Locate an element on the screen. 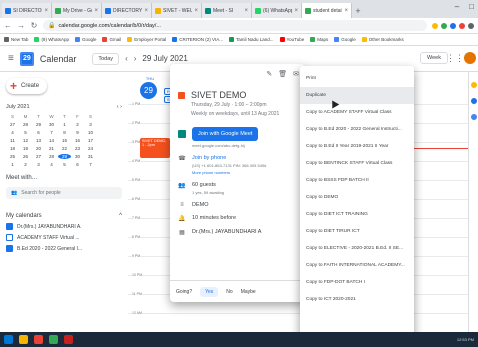  contacts-icon is located at coordinates (473, 117).